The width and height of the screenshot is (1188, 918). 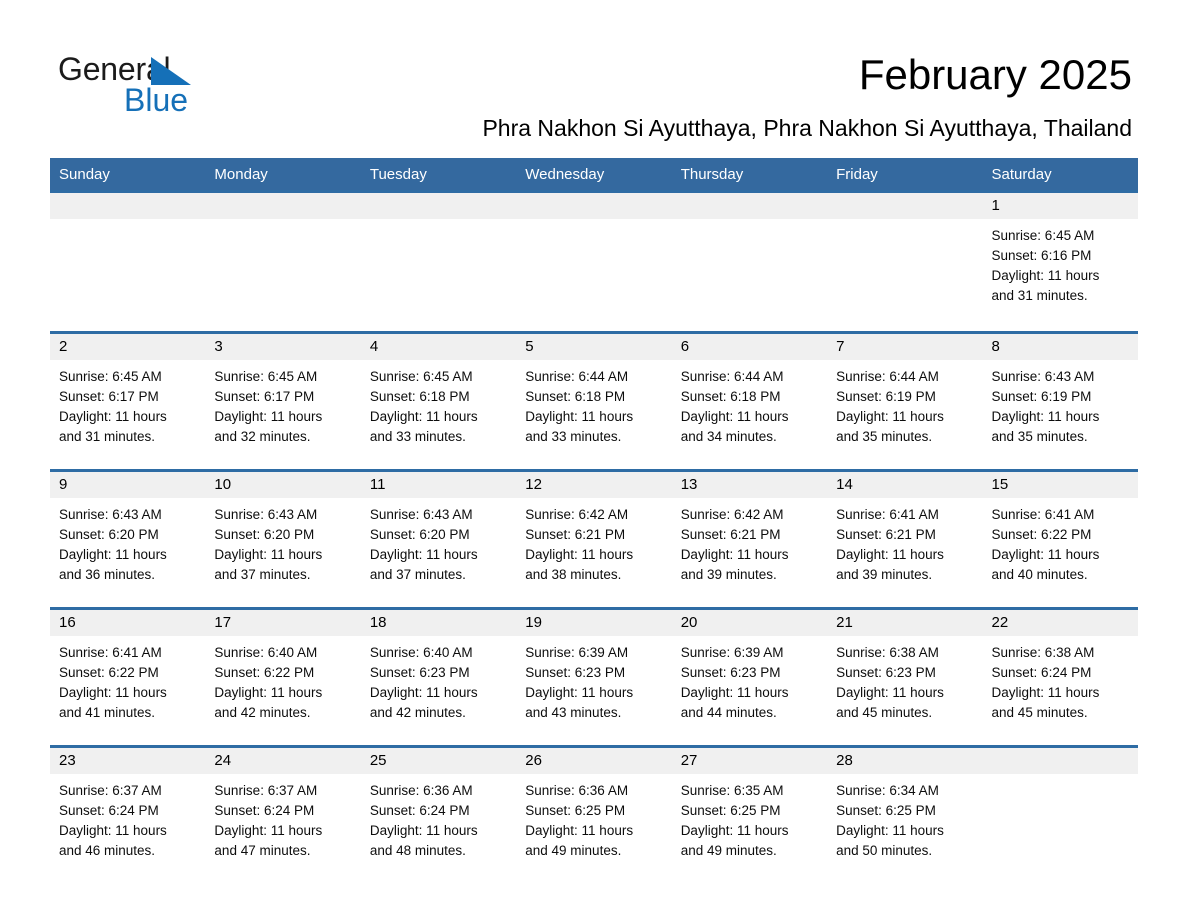 I want to click on day-number: 13, so click(x=749, y=485).